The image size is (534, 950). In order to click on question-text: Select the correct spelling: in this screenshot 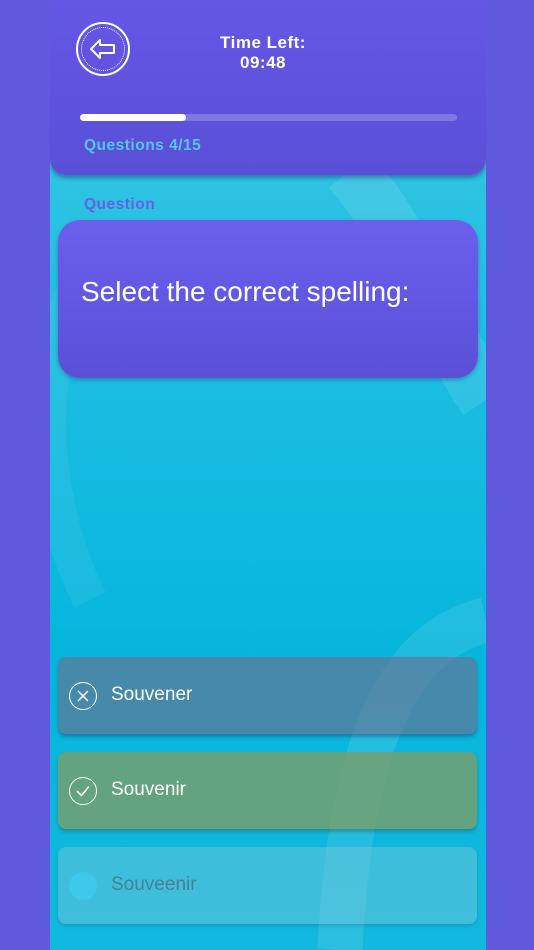, I will do `click(245, 291)`.